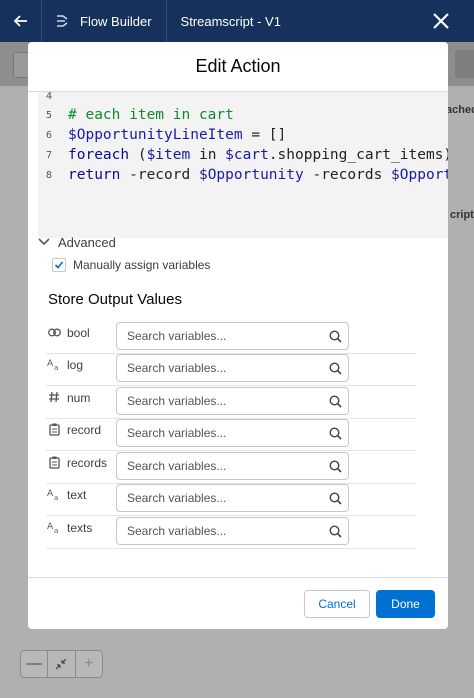  I want to click on back-button, so click(21, 21).